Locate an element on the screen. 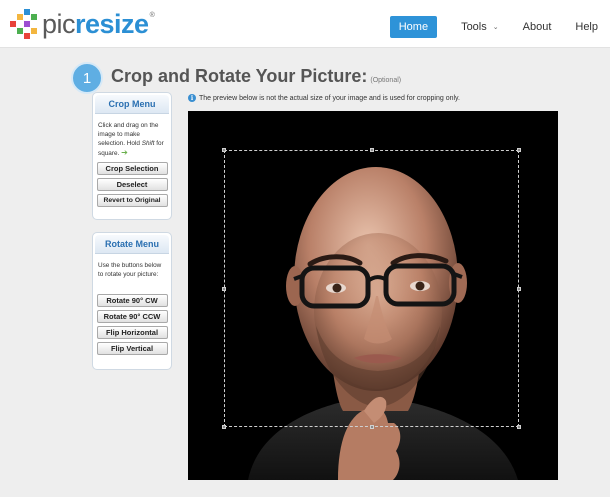 The width and height of the screenshot is (610, 497). main-nav: Home Tools ⌄ About Help is located at coordinates (493, 27).